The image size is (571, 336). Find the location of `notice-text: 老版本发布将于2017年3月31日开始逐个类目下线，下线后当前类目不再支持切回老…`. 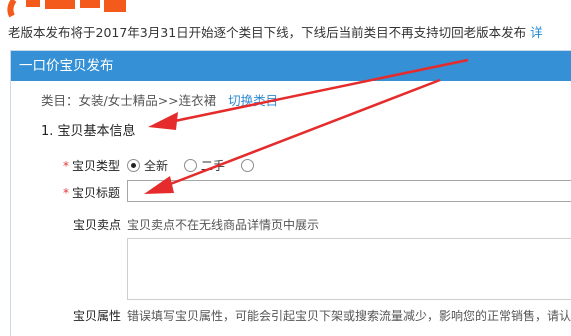

notice-text: 老版本发布将于2017年3月31日开始逐个类目下线，下线后当前类目不再支持切回老… is located at coordinates (267, 32).